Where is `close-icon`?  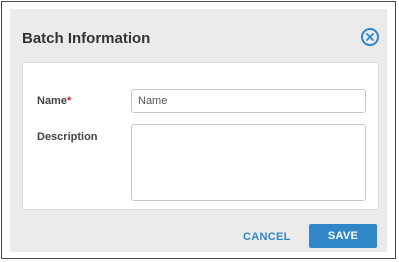 close-icon is located at coordinates (370, 37).